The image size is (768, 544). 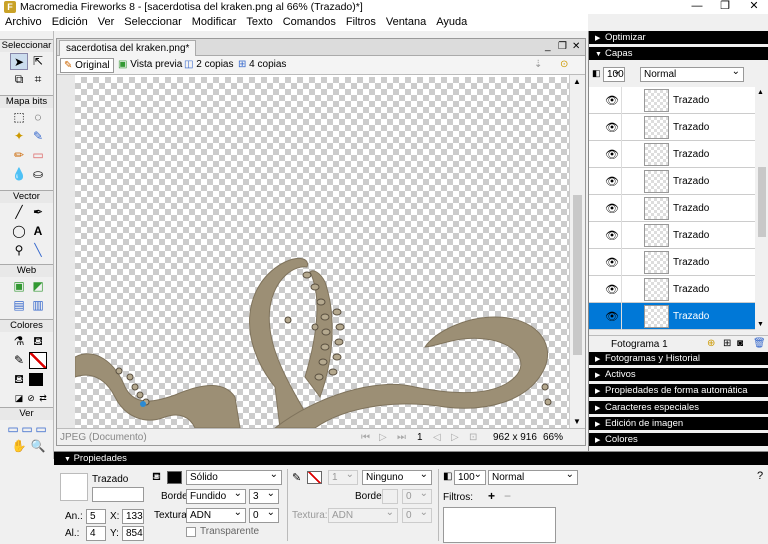 What do you see at coordinates (437, 437) in the screenshot?
I see `prev-frame-icon: ◁` at bounding box center [437, 437].